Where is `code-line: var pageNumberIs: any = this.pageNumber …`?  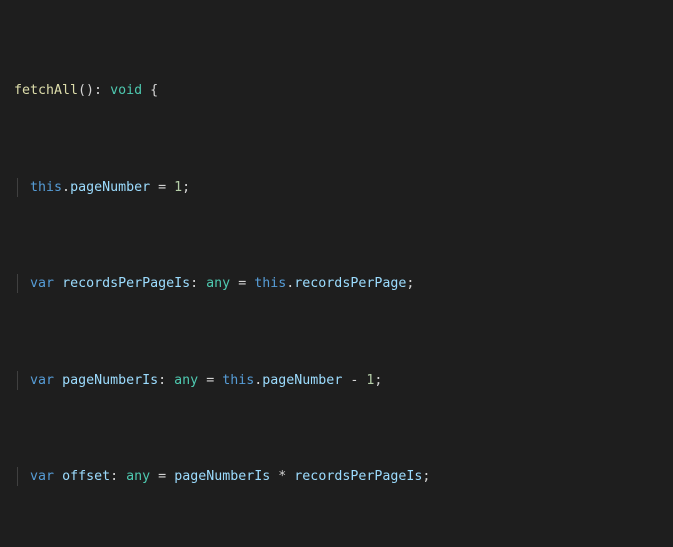 code-line: var pageNumberIs: any = this.pageNumber … is located at coordinates (336, 380).